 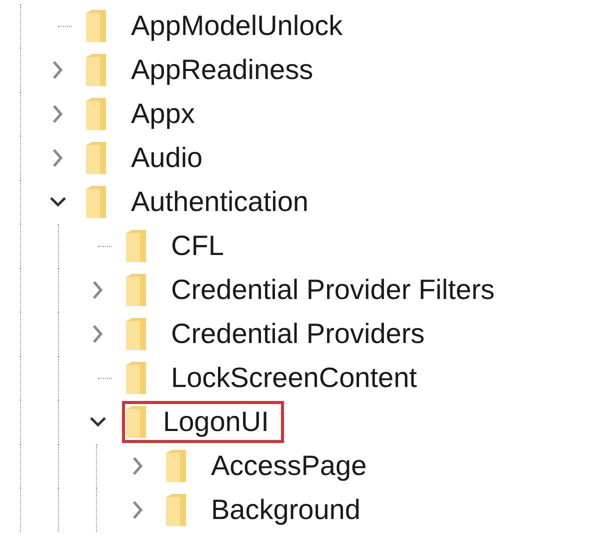 What do you see at coordinates (333, 290) in the screenshot?
I see `tree-item: Credential Provider Filters` at bounding box center [333, 290].